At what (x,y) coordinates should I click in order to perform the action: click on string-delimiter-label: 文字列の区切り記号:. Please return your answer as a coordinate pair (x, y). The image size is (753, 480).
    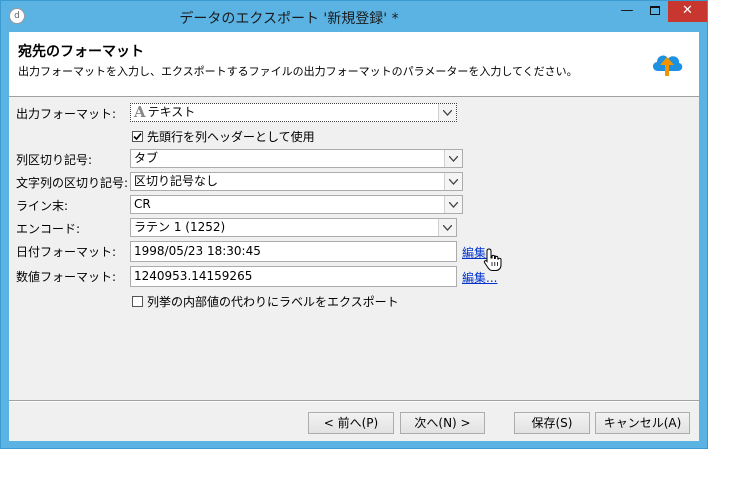
    Looking at the image, I should click on (72, 183).